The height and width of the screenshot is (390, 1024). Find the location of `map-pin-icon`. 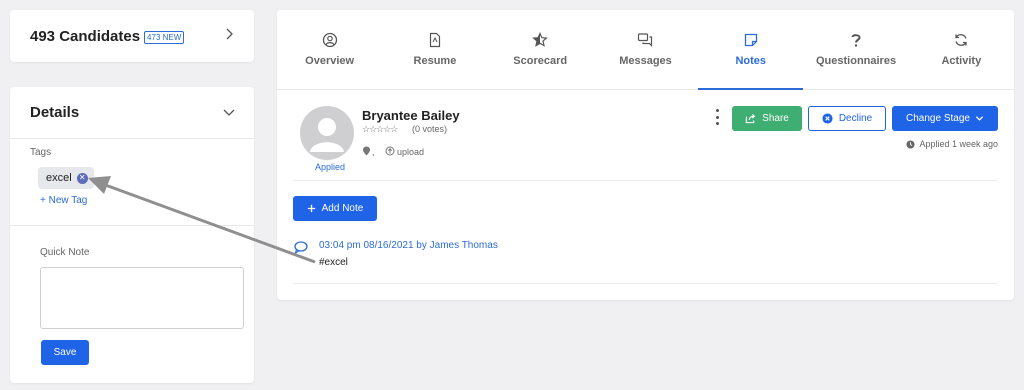

map-pin-icon is located at coordinates (366, 151).